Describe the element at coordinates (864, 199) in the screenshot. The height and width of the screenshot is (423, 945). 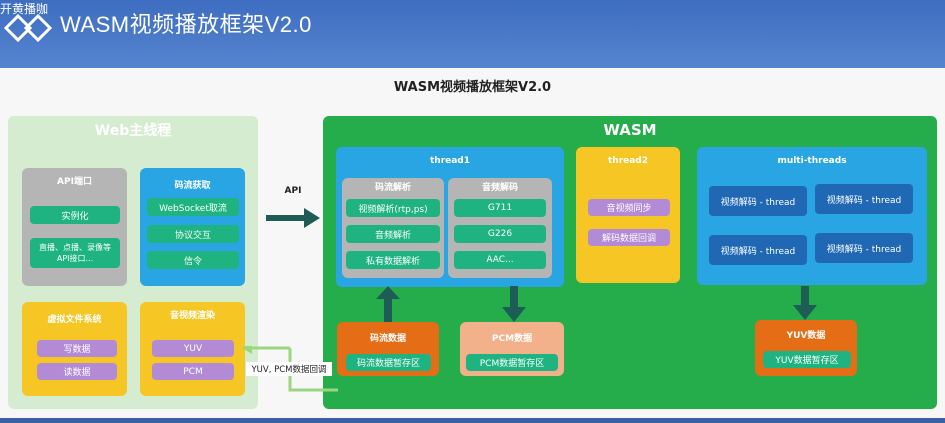
I see `video-decode-thread-2: 视频解码 - thread` at that location.